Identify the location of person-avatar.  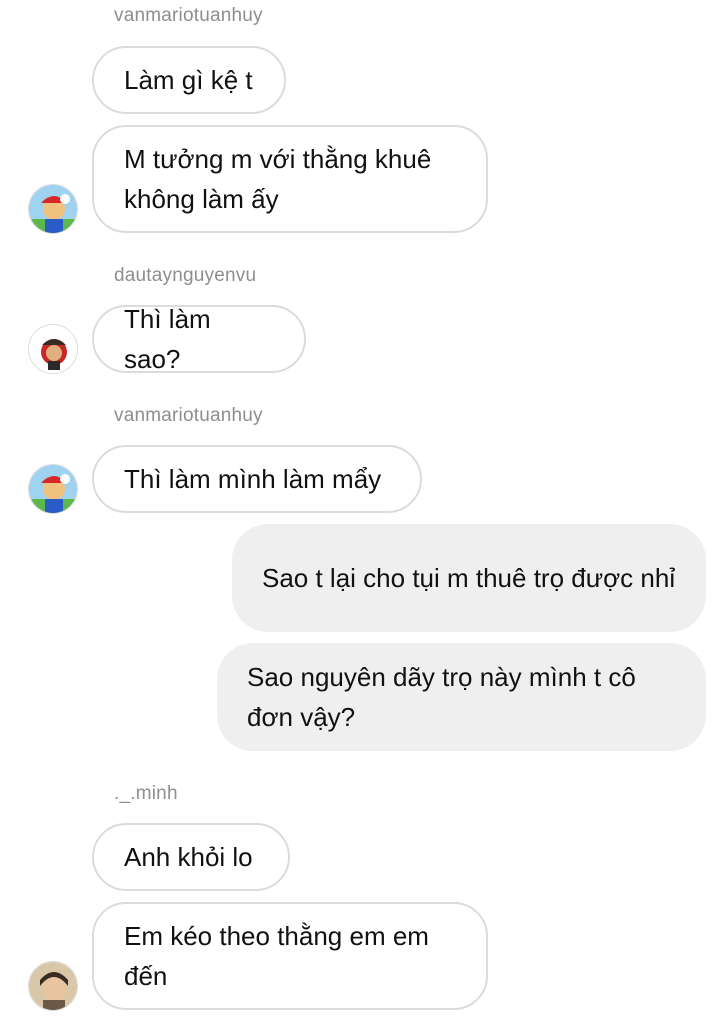
(53, 986).